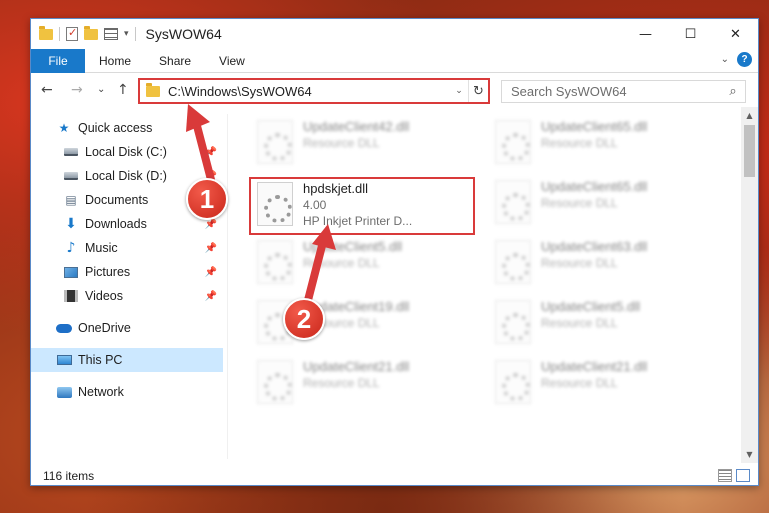 The height and width of the screenshot is (513, 769). Describe the element at coordinates (365, 142) in the screenshot. I see `file-item: UpdateClient42.dll Resource DLL` at that location.